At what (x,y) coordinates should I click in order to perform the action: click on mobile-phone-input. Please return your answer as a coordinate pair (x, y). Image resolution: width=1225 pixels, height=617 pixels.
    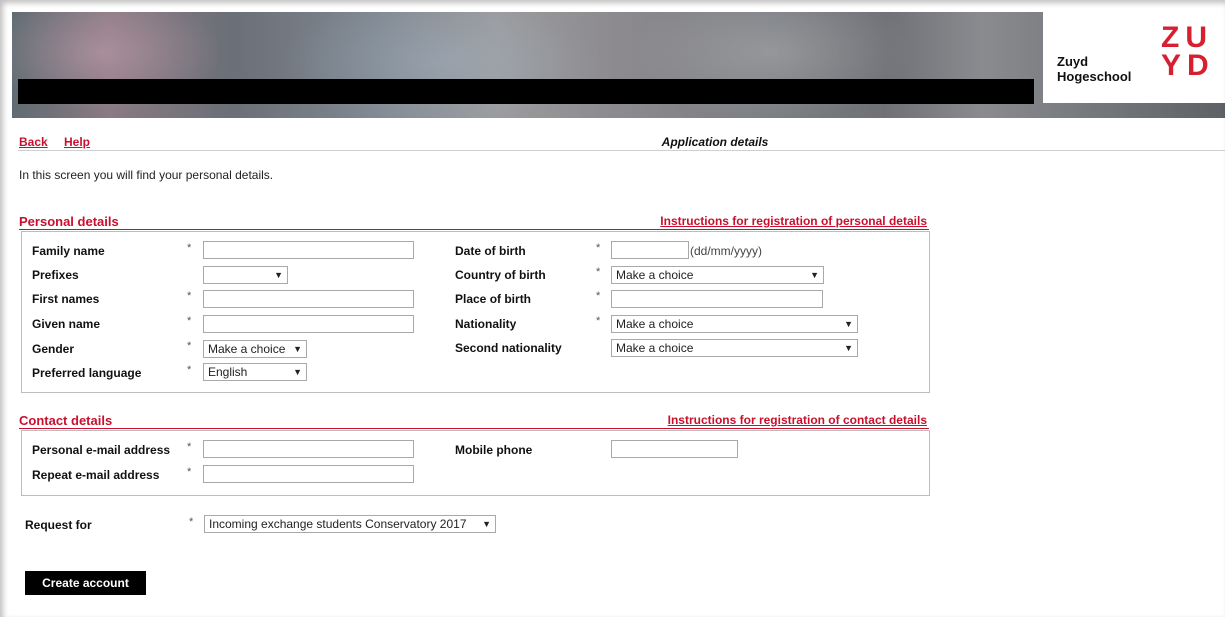
    Looking at the image, I should click on (674, 449).